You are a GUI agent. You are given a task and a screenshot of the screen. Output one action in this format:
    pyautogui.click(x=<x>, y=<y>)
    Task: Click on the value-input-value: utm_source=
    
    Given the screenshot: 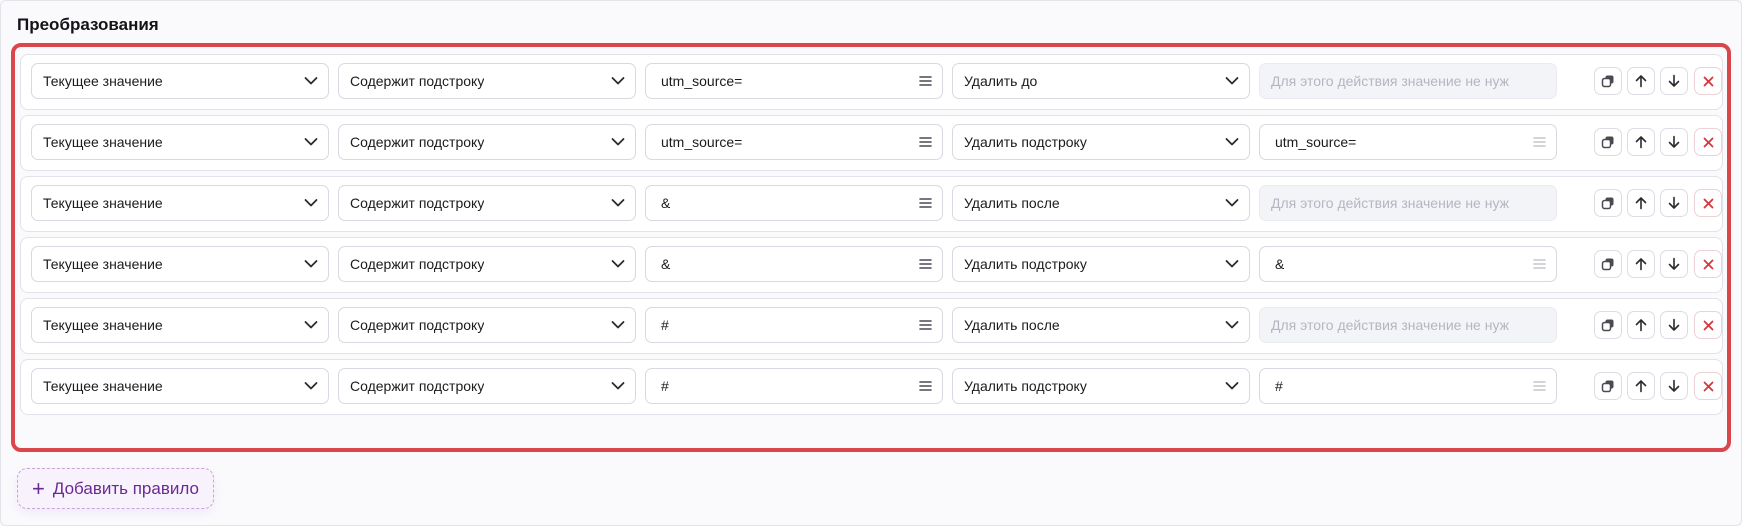 What is the action you would take?
    pyautogui.click(x=1316, y=142)
    